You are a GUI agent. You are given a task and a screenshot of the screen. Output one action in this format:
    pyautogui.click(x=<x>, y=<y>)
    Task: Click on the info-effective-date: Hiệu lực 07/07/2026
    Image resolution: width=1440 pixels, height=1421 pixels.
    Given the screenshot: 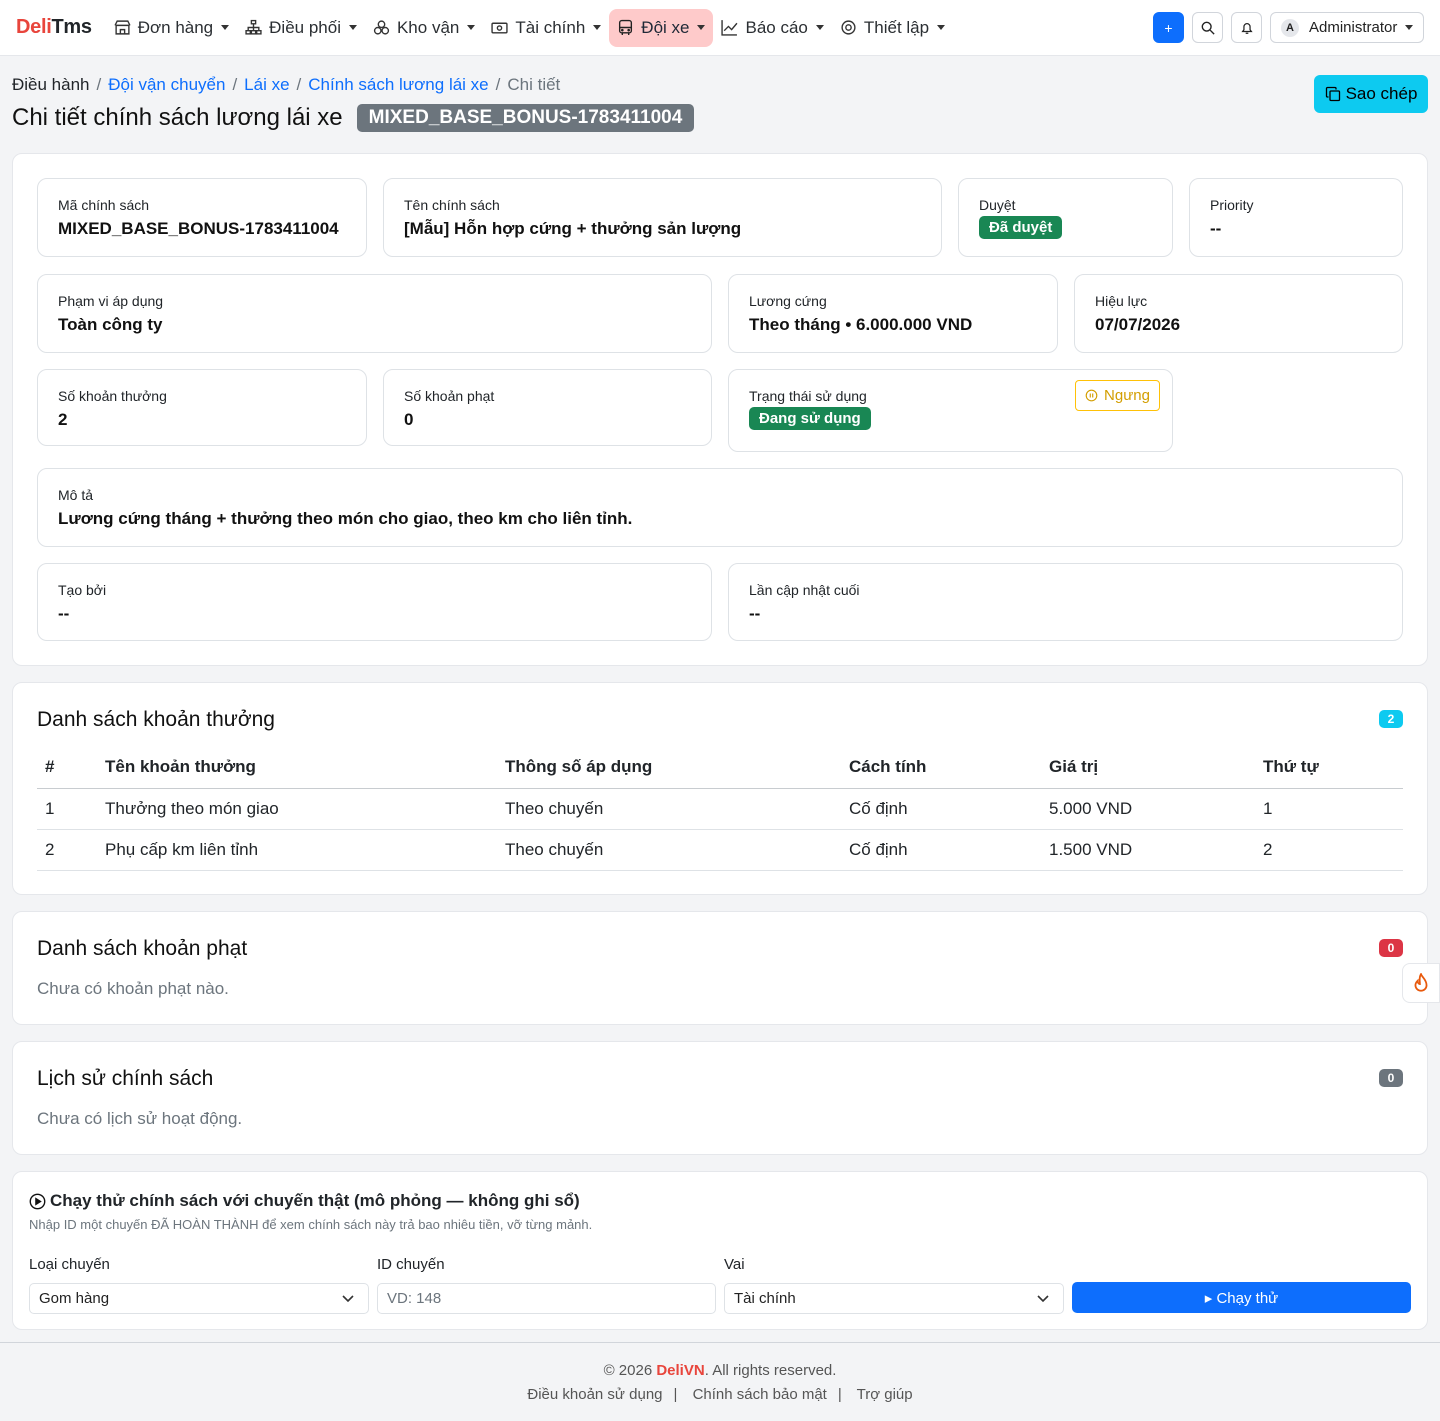 What is the action you would take?
    pyautogui.click(x=1238, y=313)
    